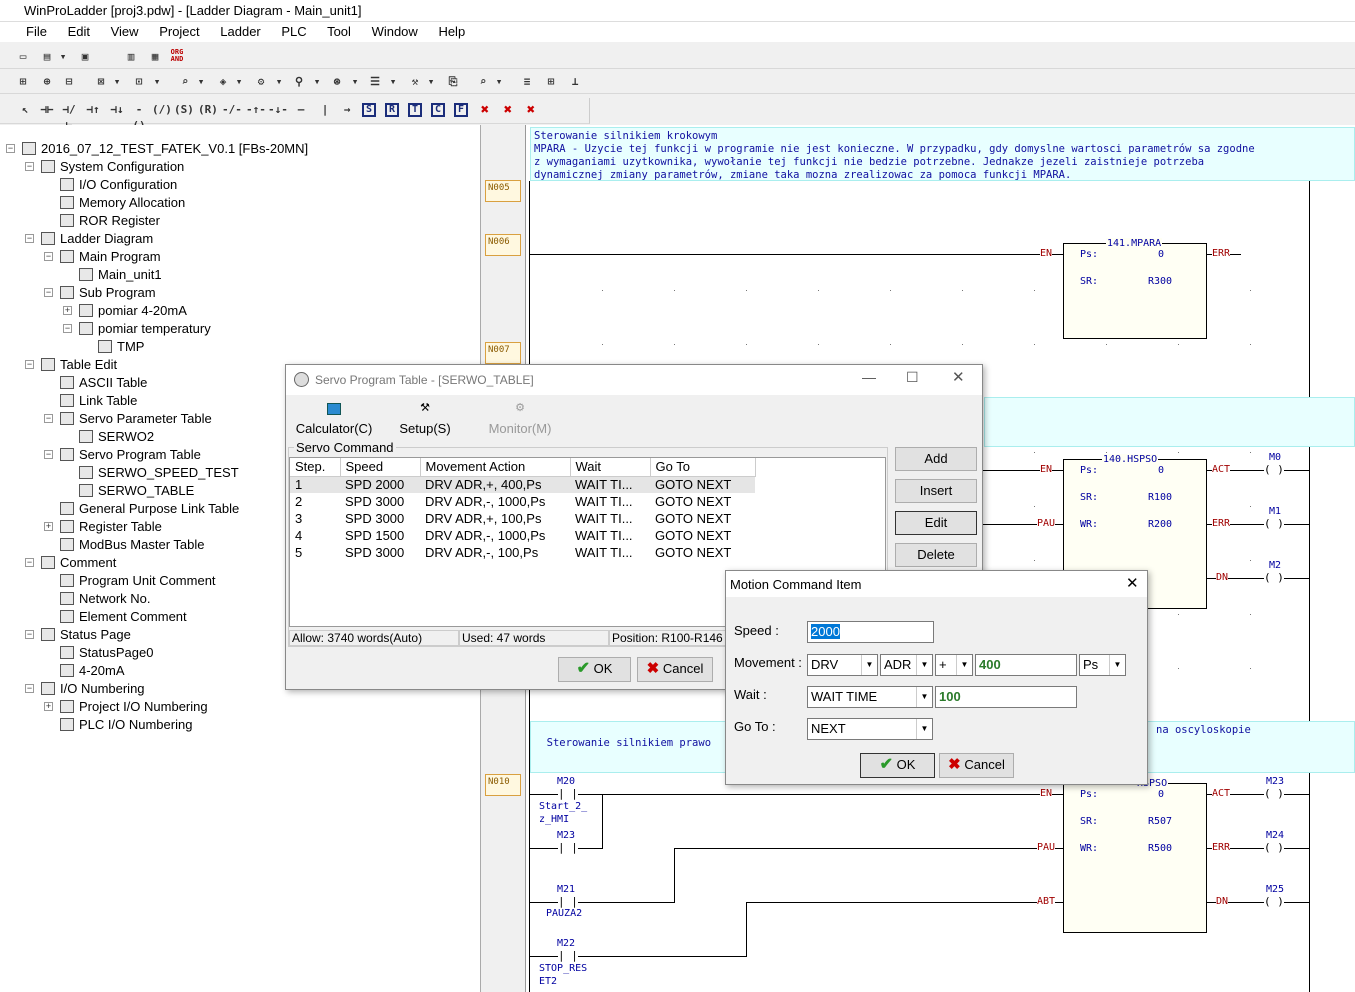 The height and width of the screenshot is (992, 1355). What do you see at coordinates (451, 31) in the screenshot?
I see `menu-help: Help` at bounding box center [451, 31].